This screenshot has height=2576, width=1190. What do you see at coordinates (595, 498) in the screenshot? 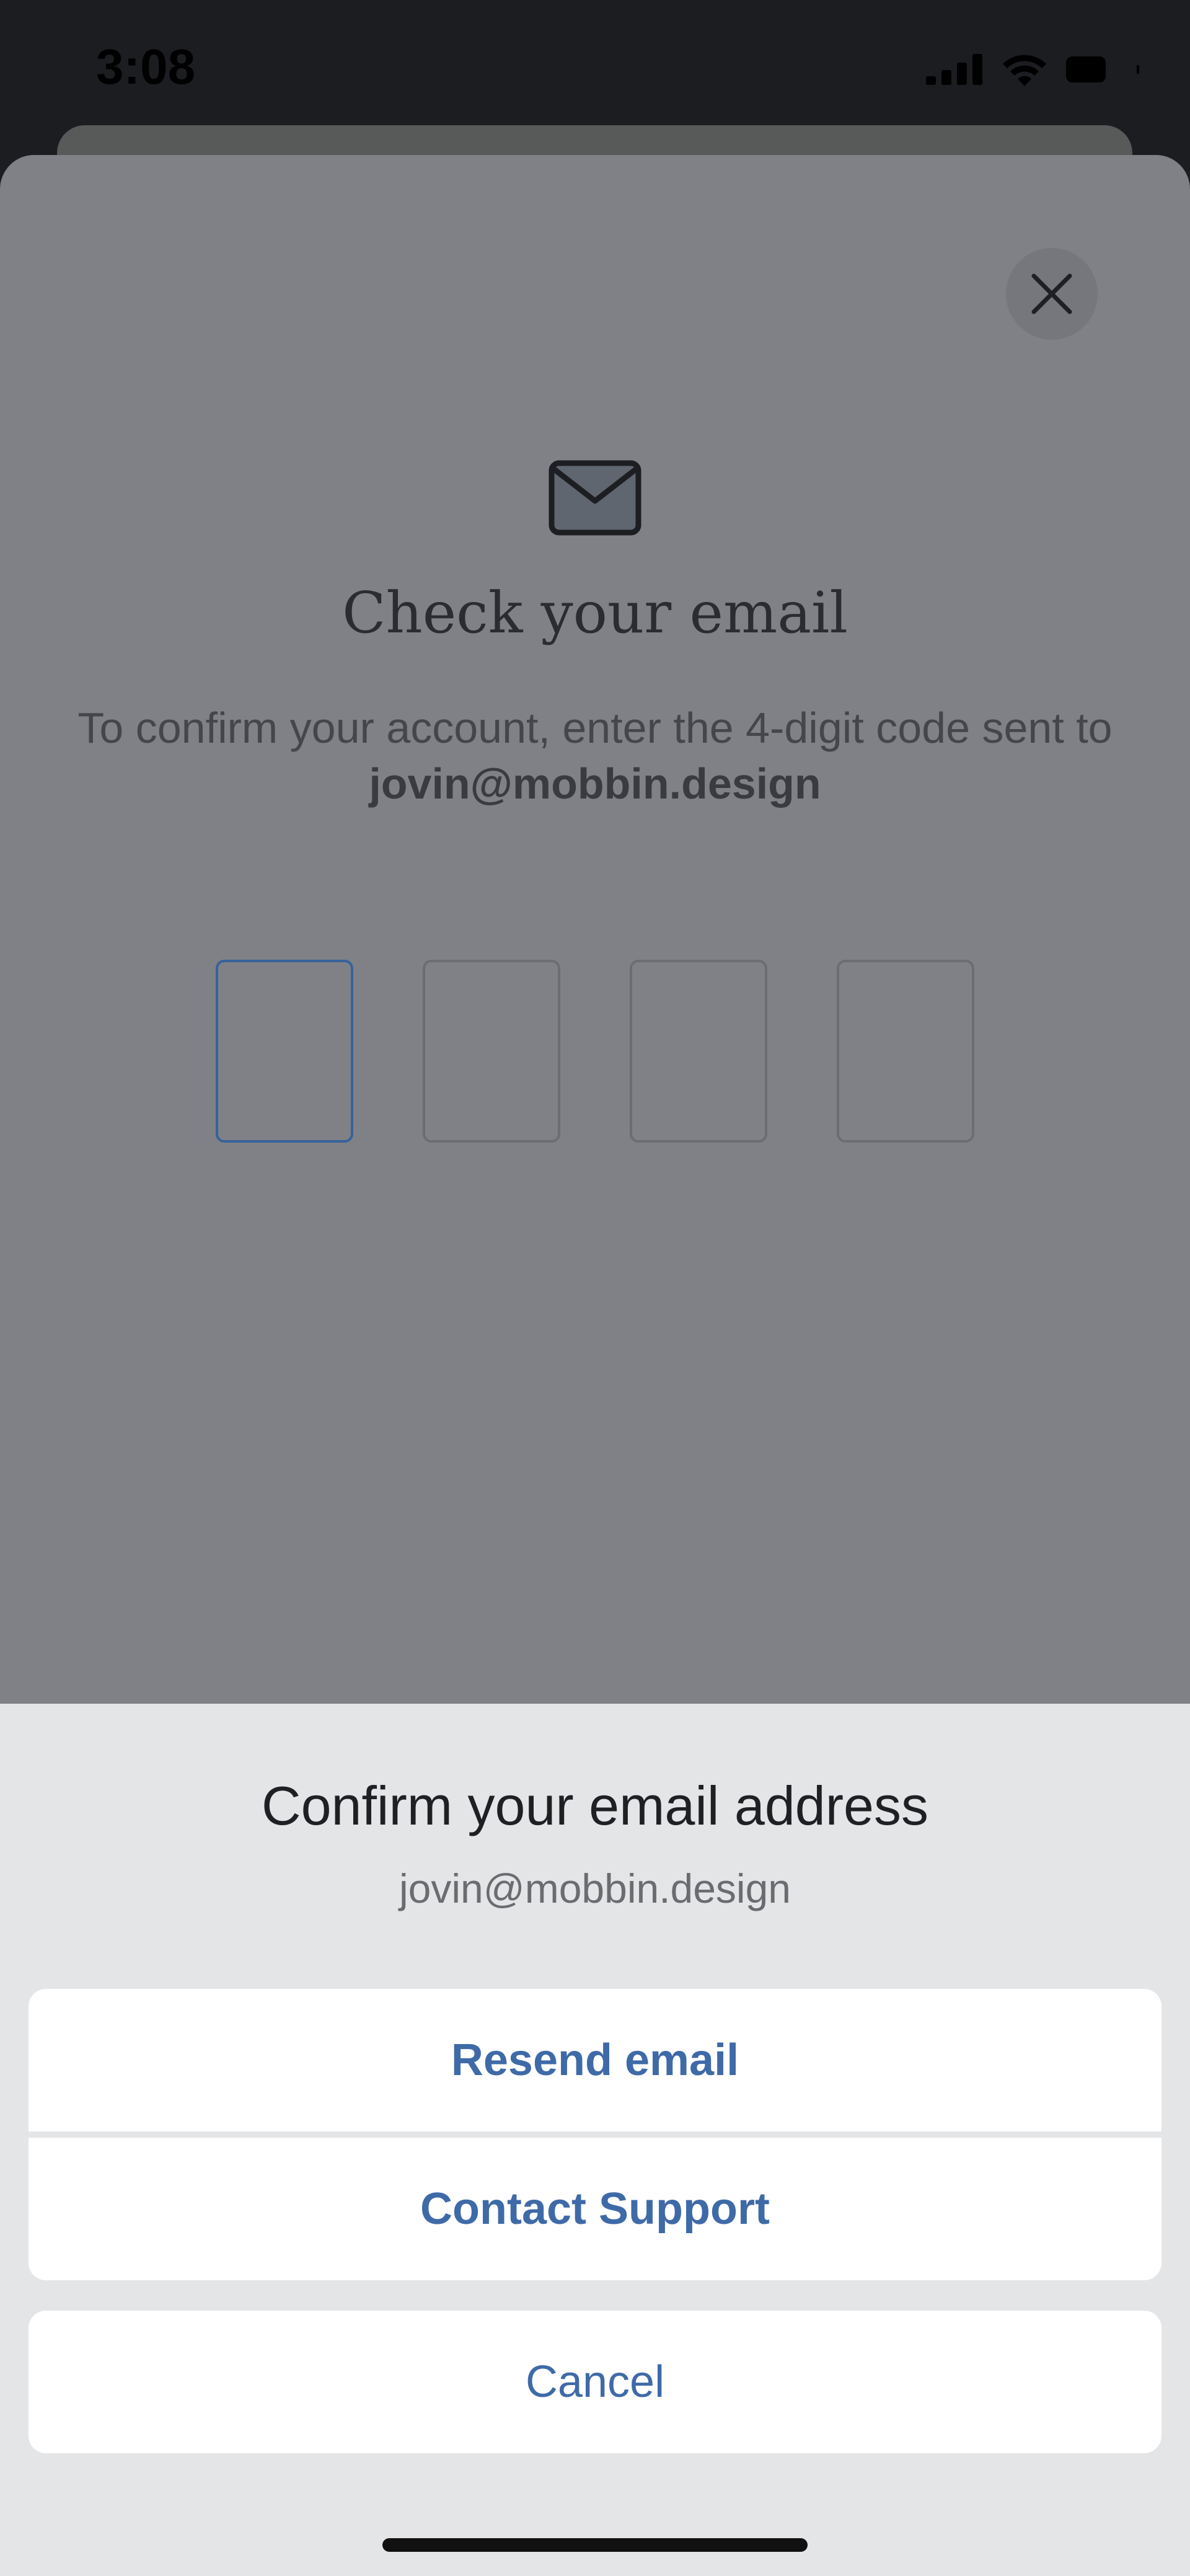
I see `envelope-icon` at bounding box center [595, 498].